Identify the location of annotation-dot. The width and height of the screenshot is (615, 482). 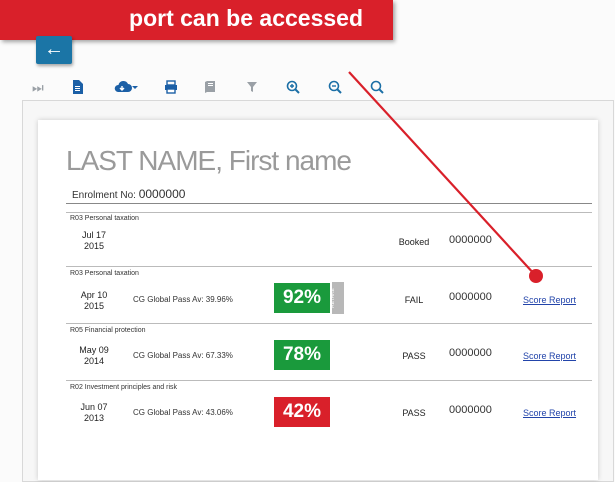
(536, 276).